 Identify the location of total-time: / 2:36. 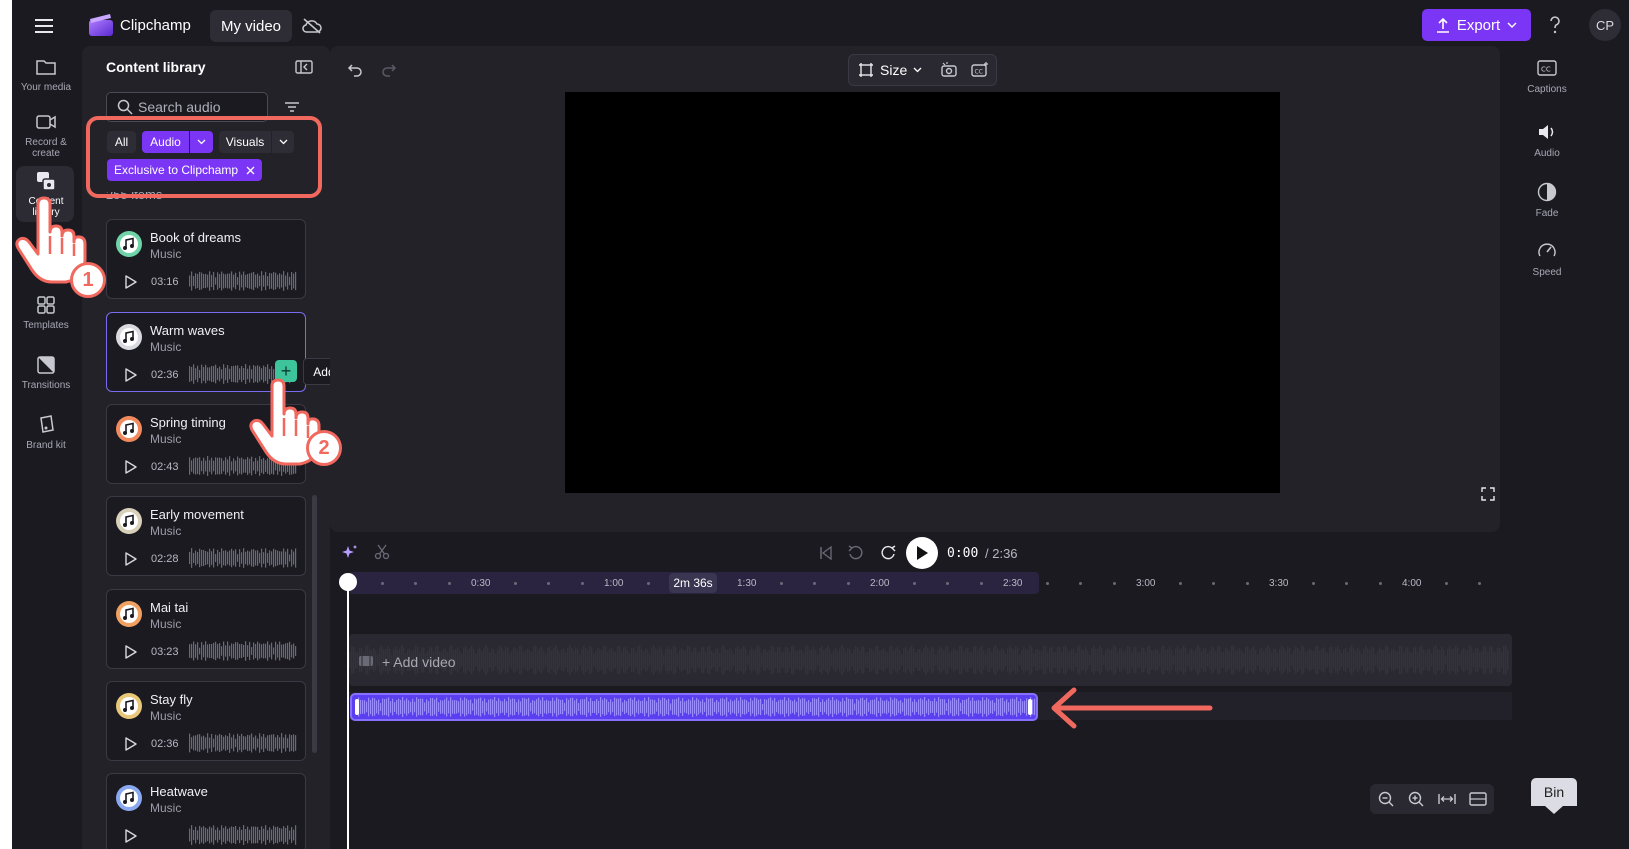
(1001, 553).